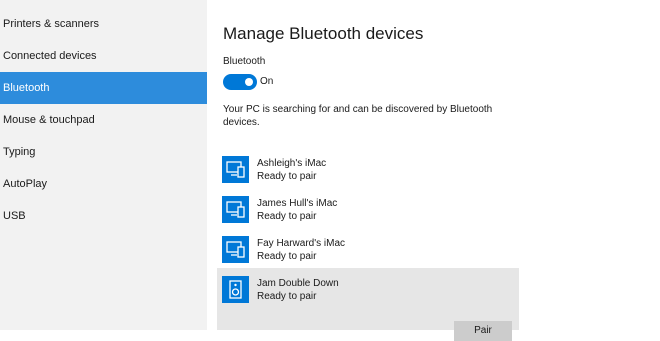 The width and height of the screenshot is (660, 341). What do you see at coordinates (323, 33) in the screenshot?
I see `page-title: Manage Bluetooth devices` at bounding box center [323, 33].